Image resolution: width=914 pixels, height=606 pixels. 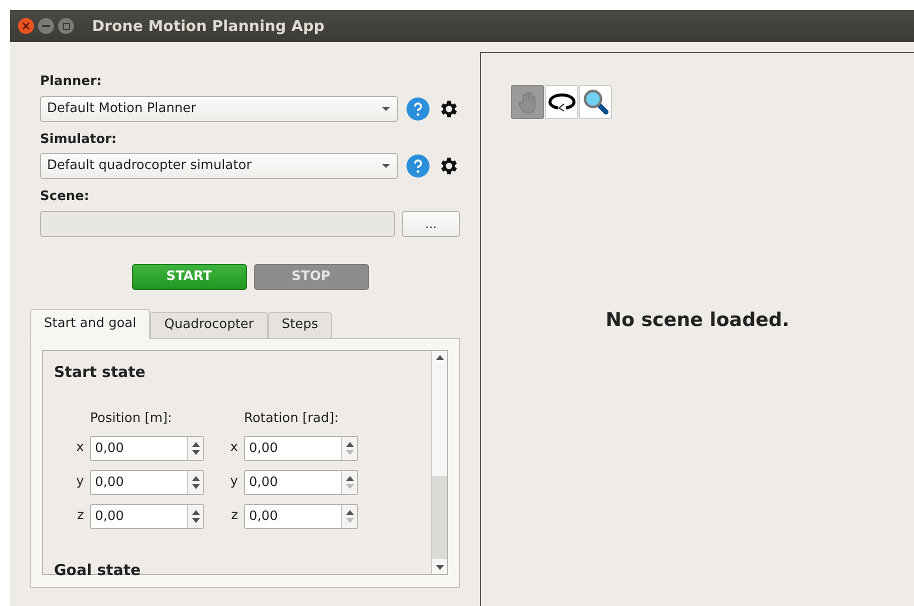 I want to click on column-label: Rotation [rad]:, so click(x=291, y=419).